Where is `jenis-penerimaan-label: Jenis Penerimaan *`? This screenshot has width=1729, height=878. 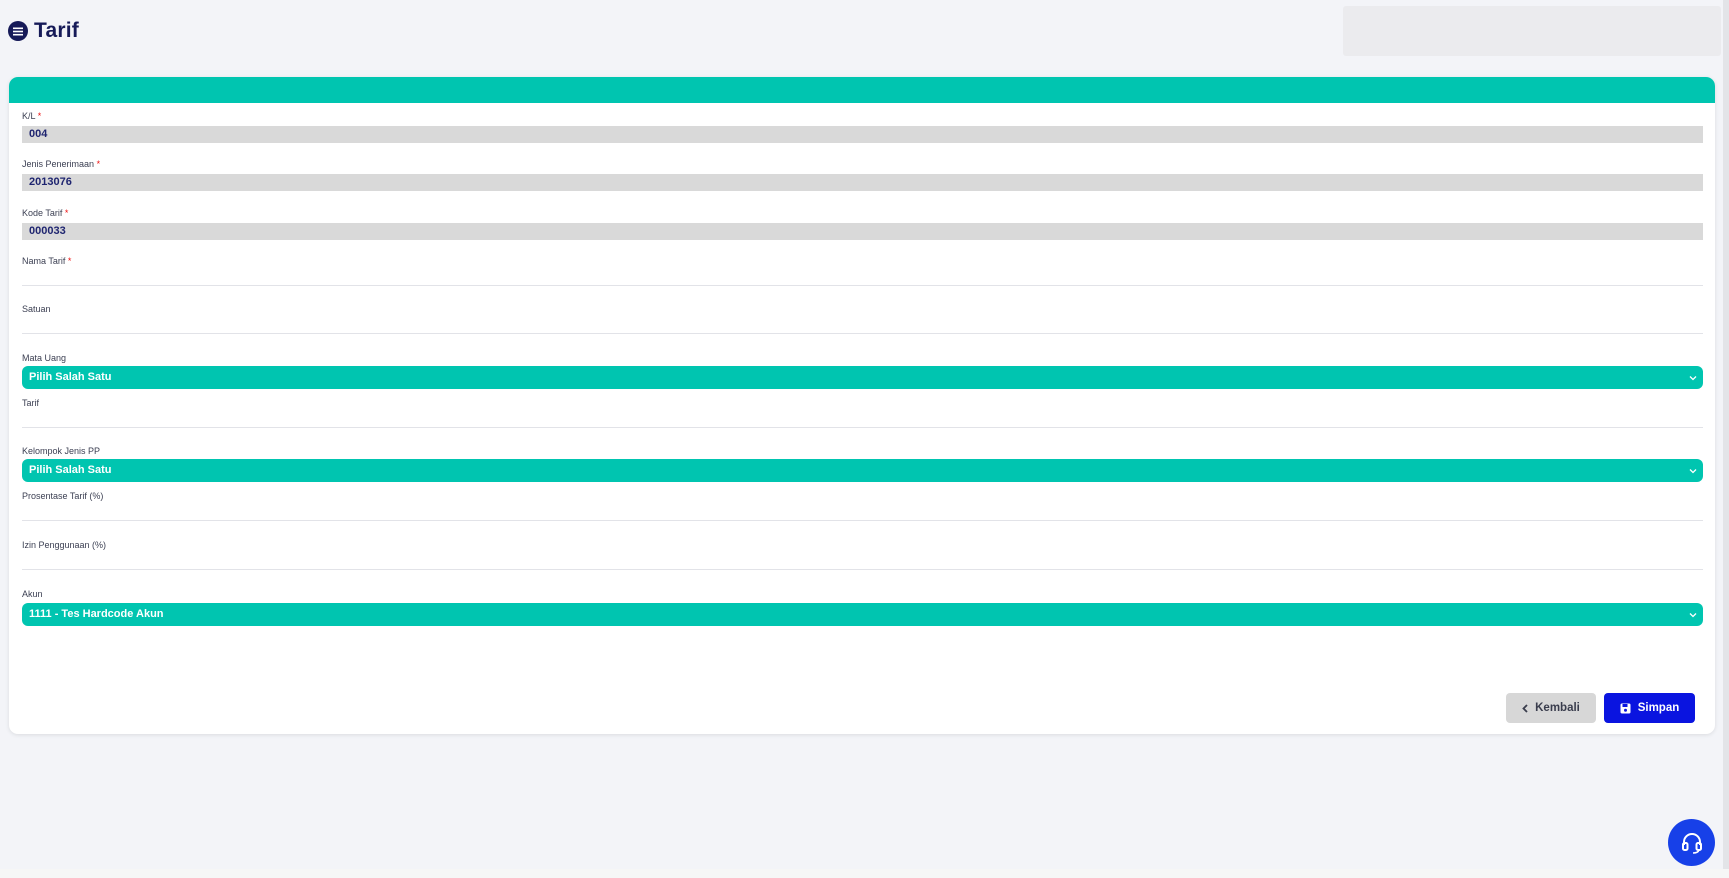
jenis-penerimaan-label: Jenis Penerimaan * is located at coordinates (61, 164).